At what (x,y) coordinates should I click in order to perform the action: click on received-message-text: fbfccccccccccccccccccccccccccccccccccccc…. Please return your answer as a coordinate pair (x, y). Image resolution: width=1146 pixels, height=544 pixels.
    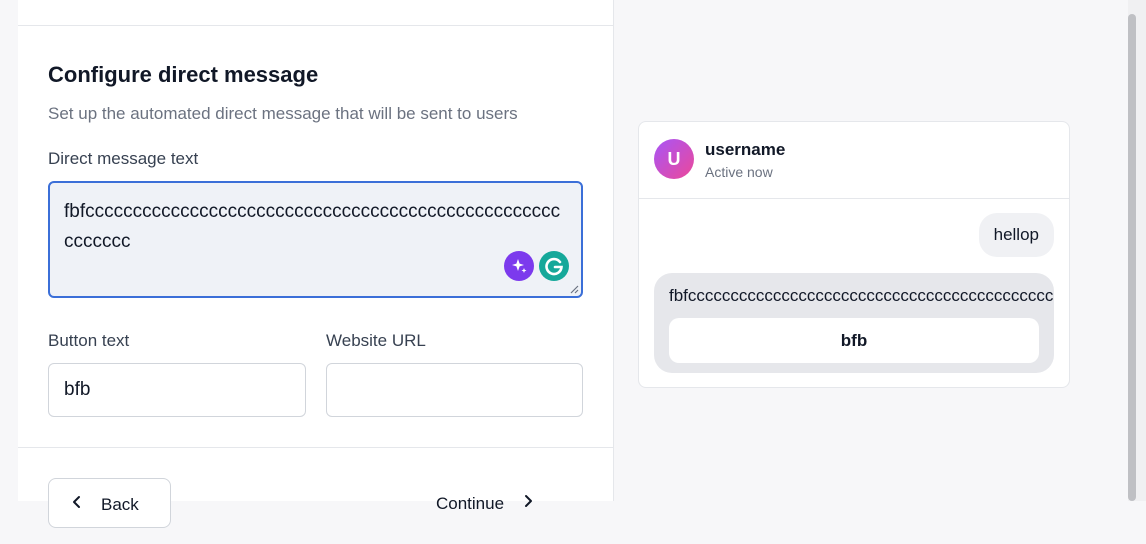
    Looking at the image, I should click on (861, 295).